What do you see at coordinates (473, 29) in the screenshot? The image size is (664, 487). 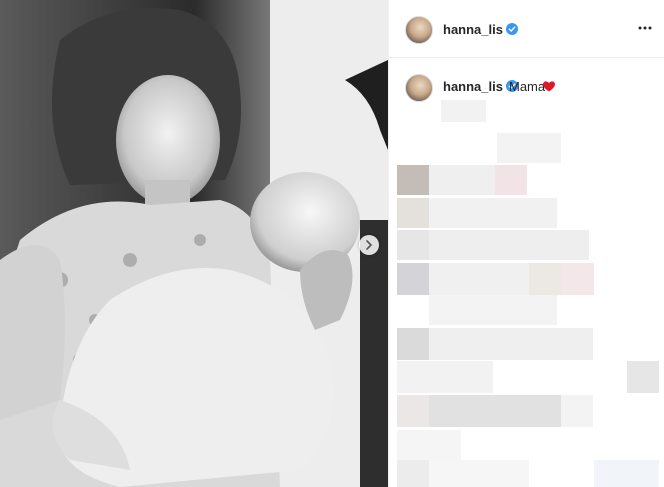 I see `header-username: hanna_lis` at bounding box center [473, 29].